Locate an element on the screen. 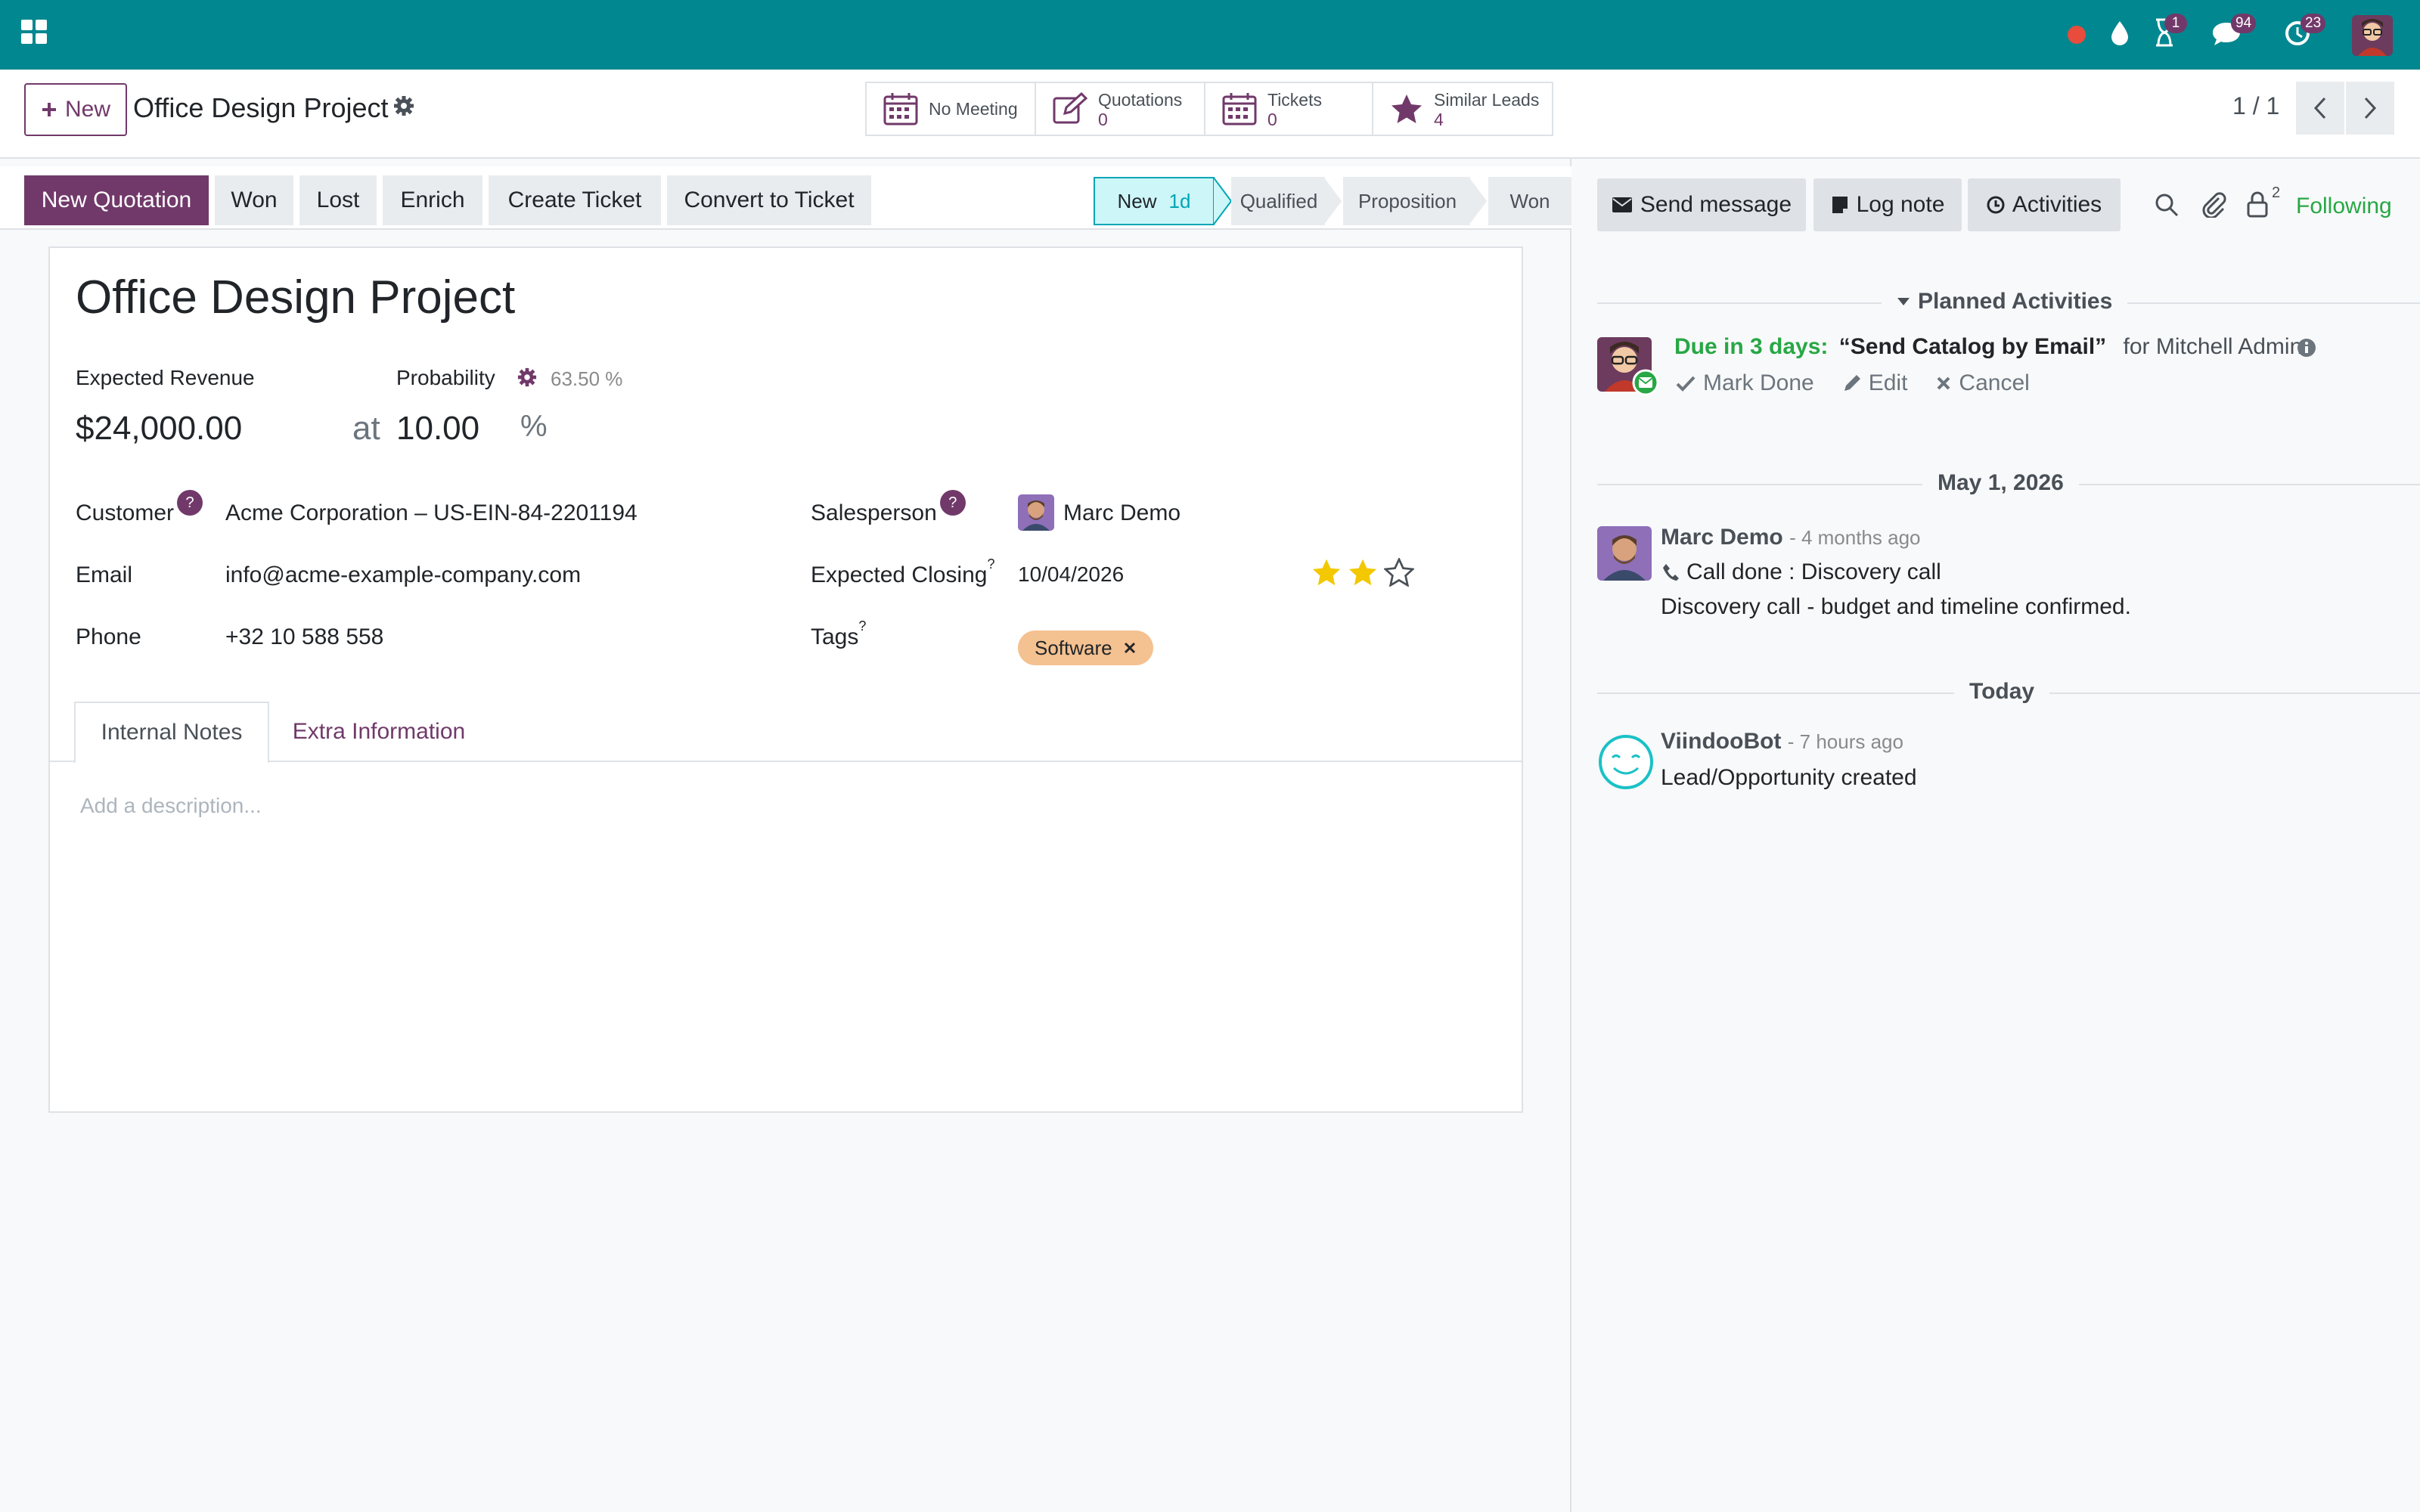 The image size is (2420, 1512). message-time: - 4 months ago is located at coordinates (1855, 537).